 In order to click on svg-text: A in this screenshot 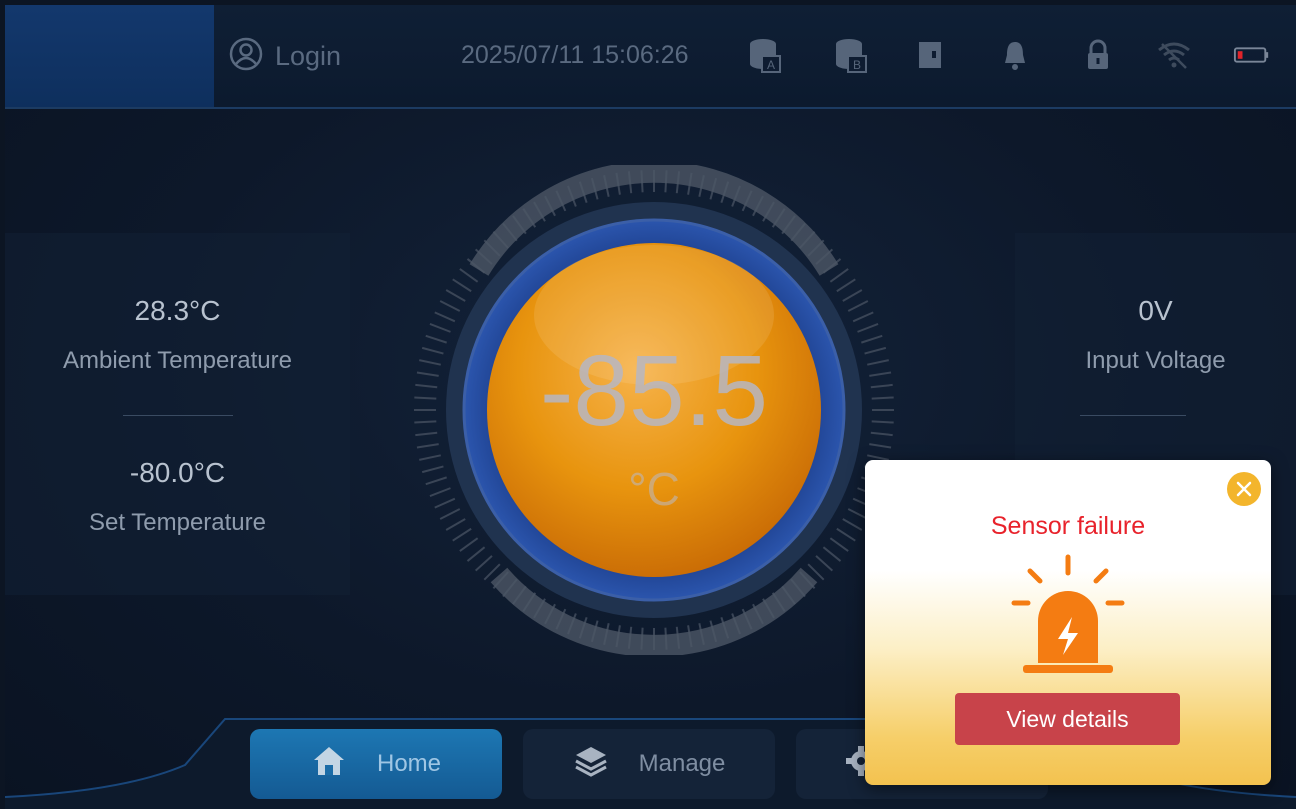, I will do `click(771, 65)`.